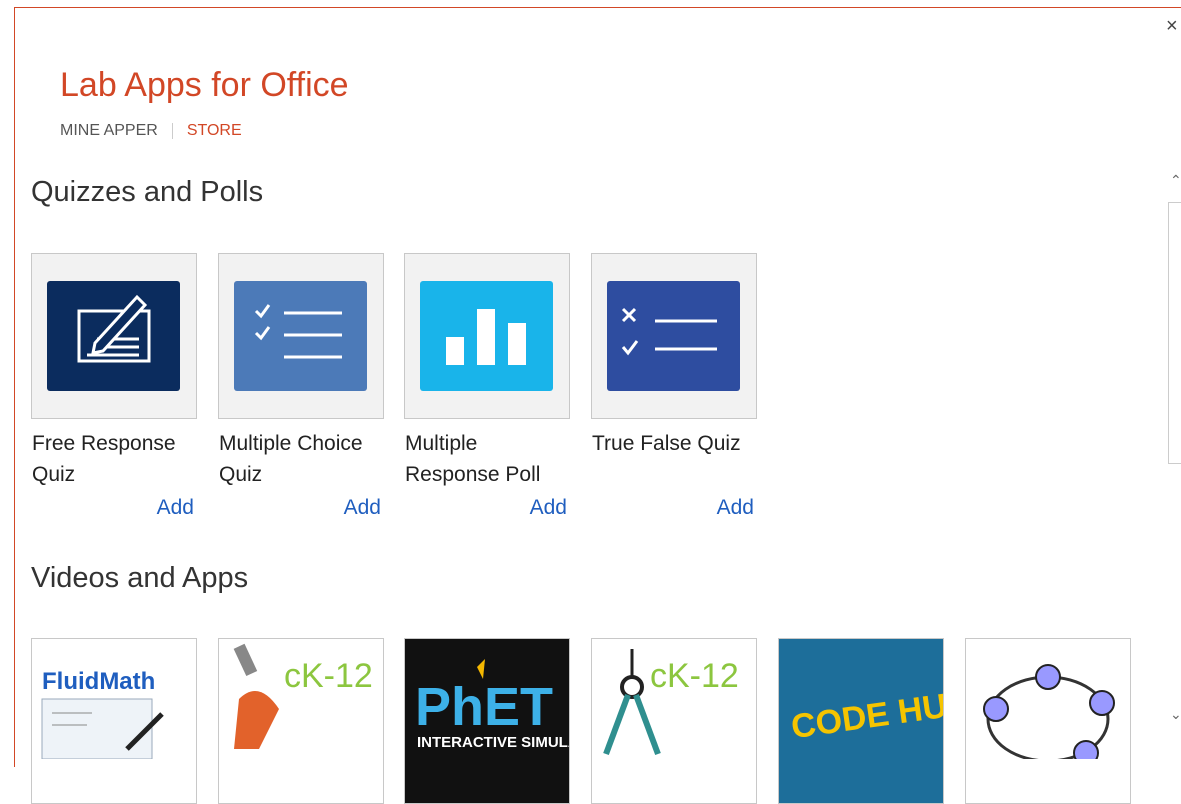 The image size is (1181, 804). I want to click on app-tile-code-hunt: CODE HUNT, so click(886, 721).